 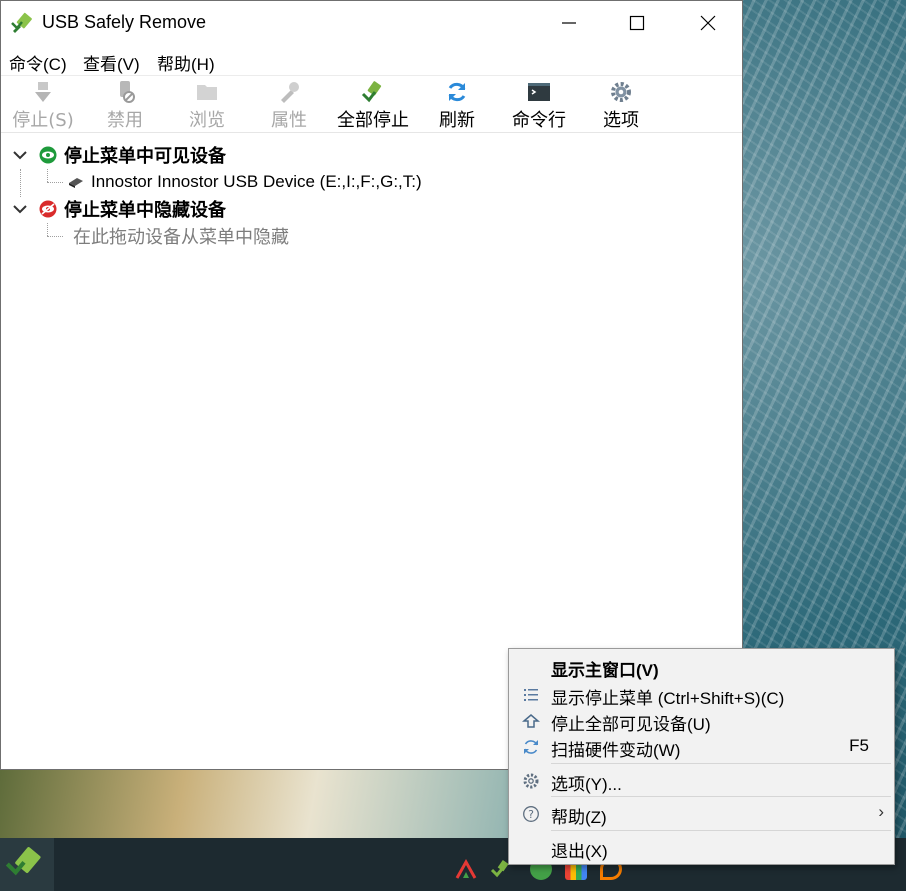 I want to click on hidden-group-label: 停止菜单中隐藏设备, so click(x=145, y=210).